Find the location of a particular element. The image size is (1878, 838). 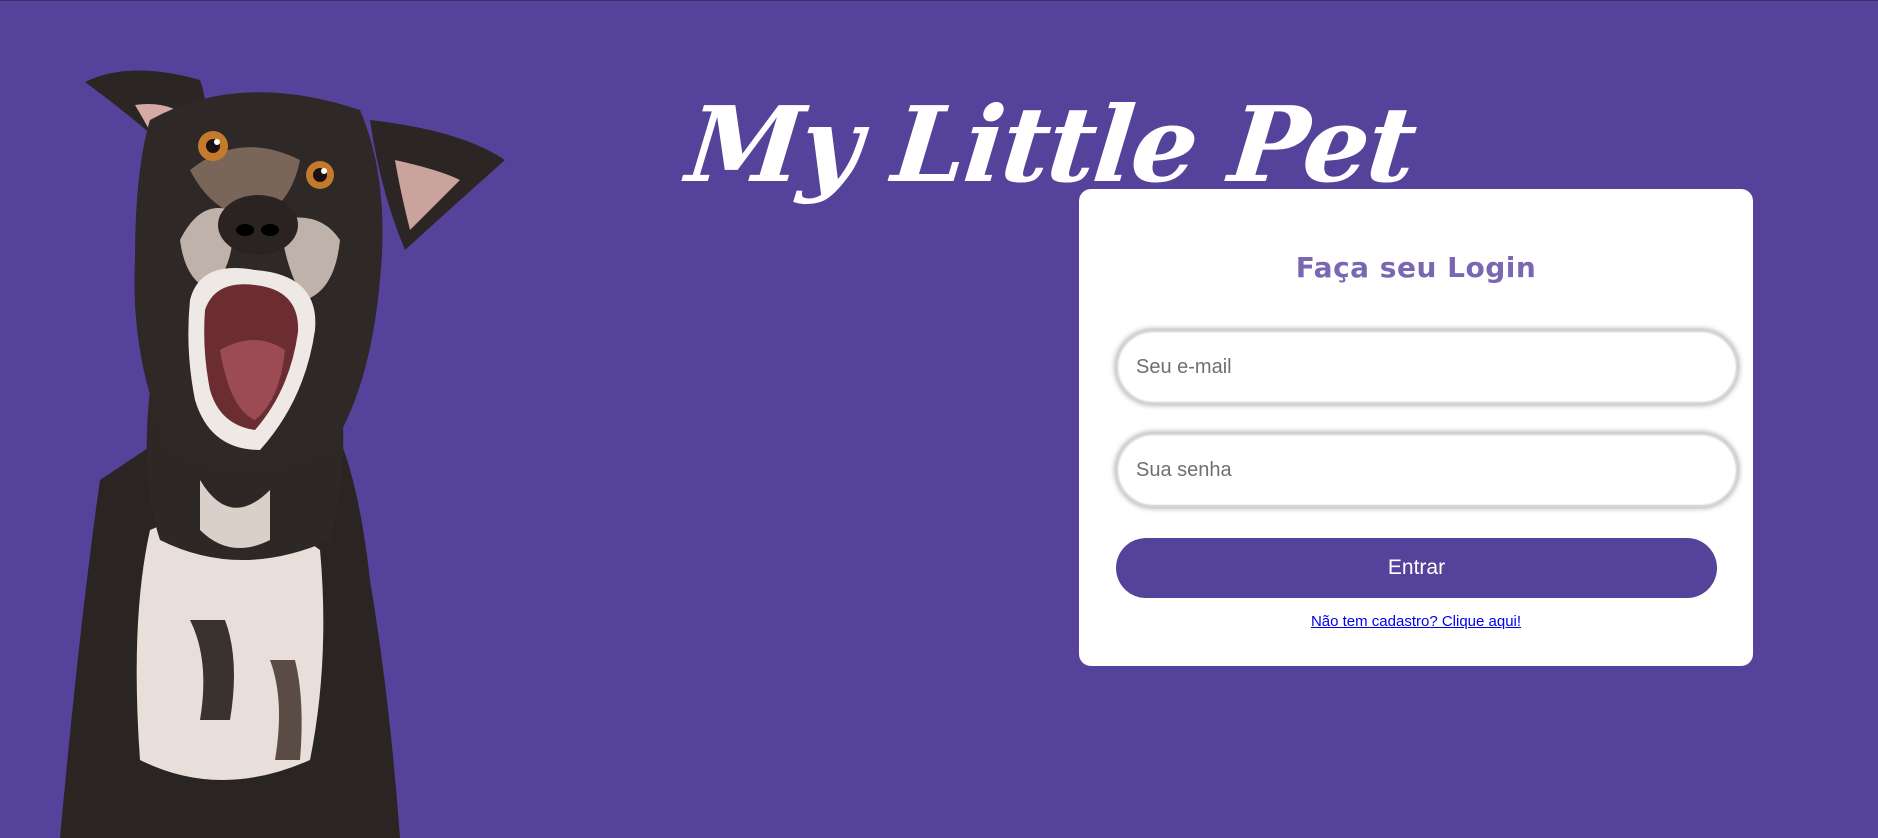

top-border is located at coordinates (939, 0).